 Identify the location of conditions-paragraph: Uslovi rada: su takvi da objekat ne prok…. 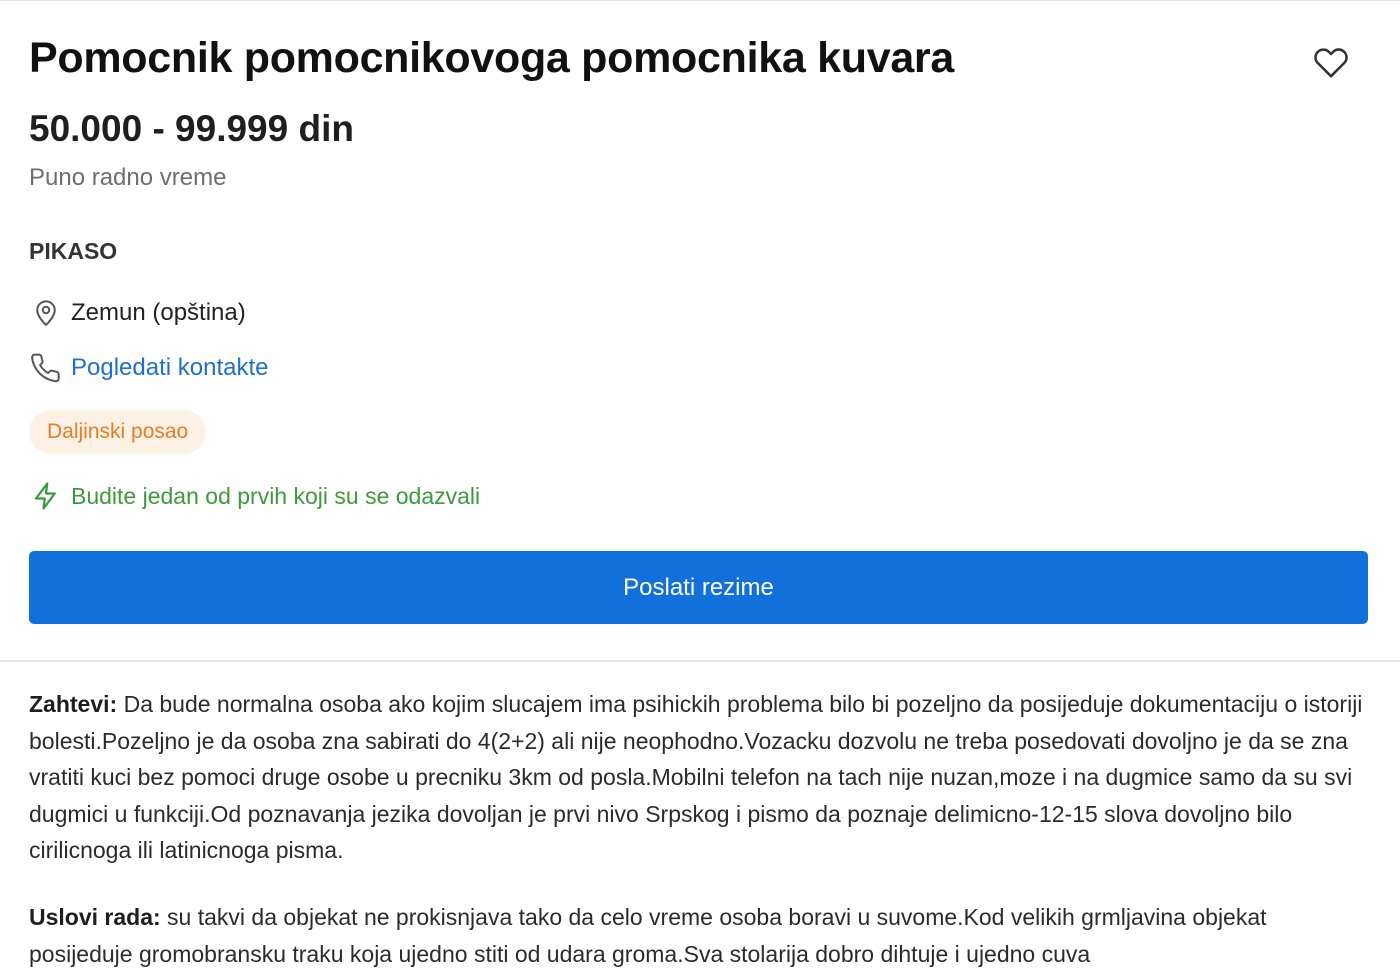
(699, 935).